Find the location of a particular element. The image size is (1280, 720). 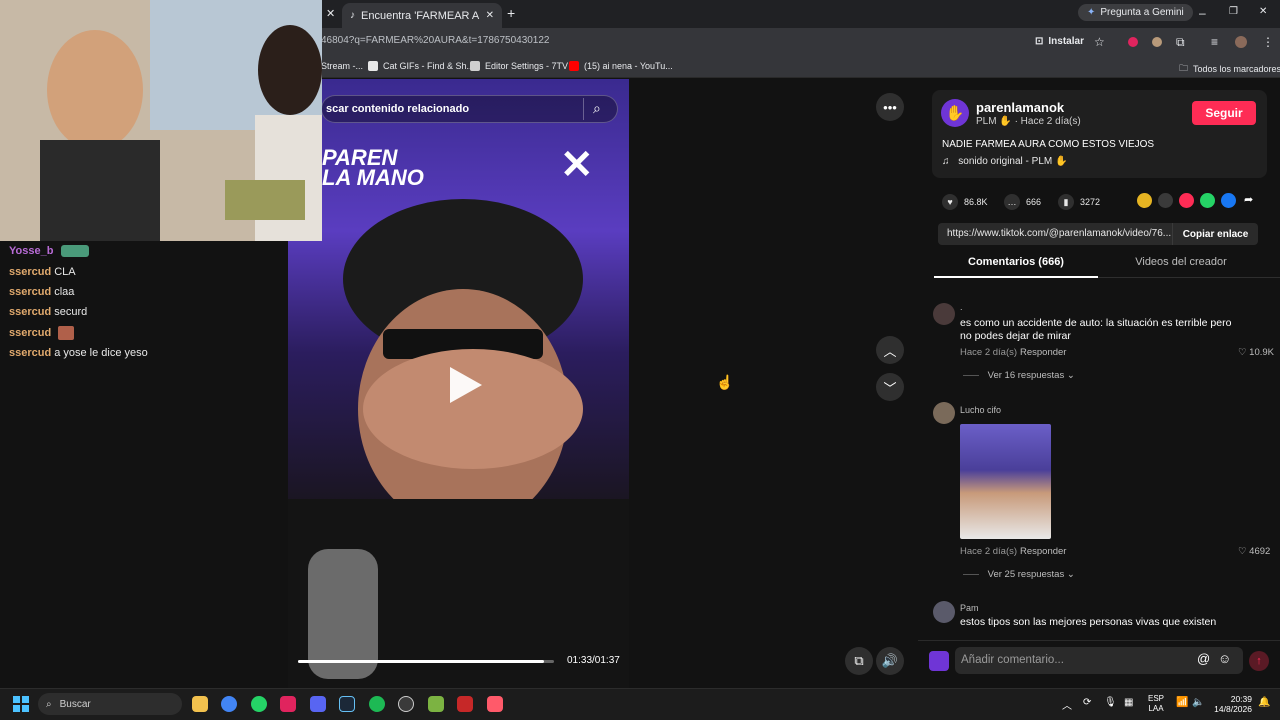

mention-icon: @ is located at coordinates (1203, 658).